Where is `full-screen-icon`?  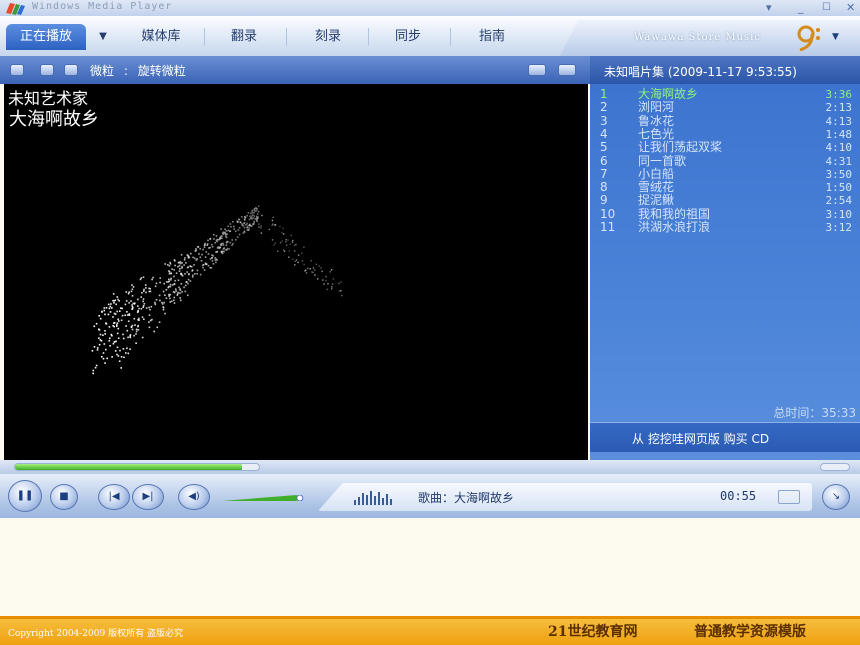 full-screen-icon is located at coordinates (567, 70).